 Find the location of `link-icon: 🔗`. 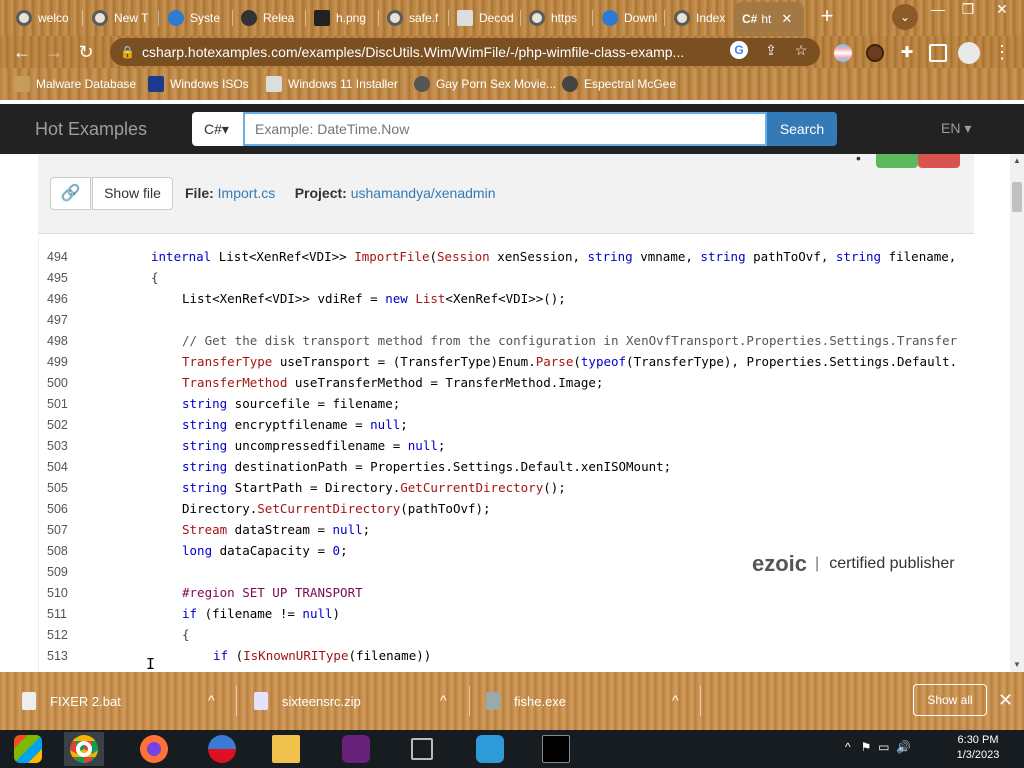

link-icon: 🔗 is located at coordinates (70, 193).